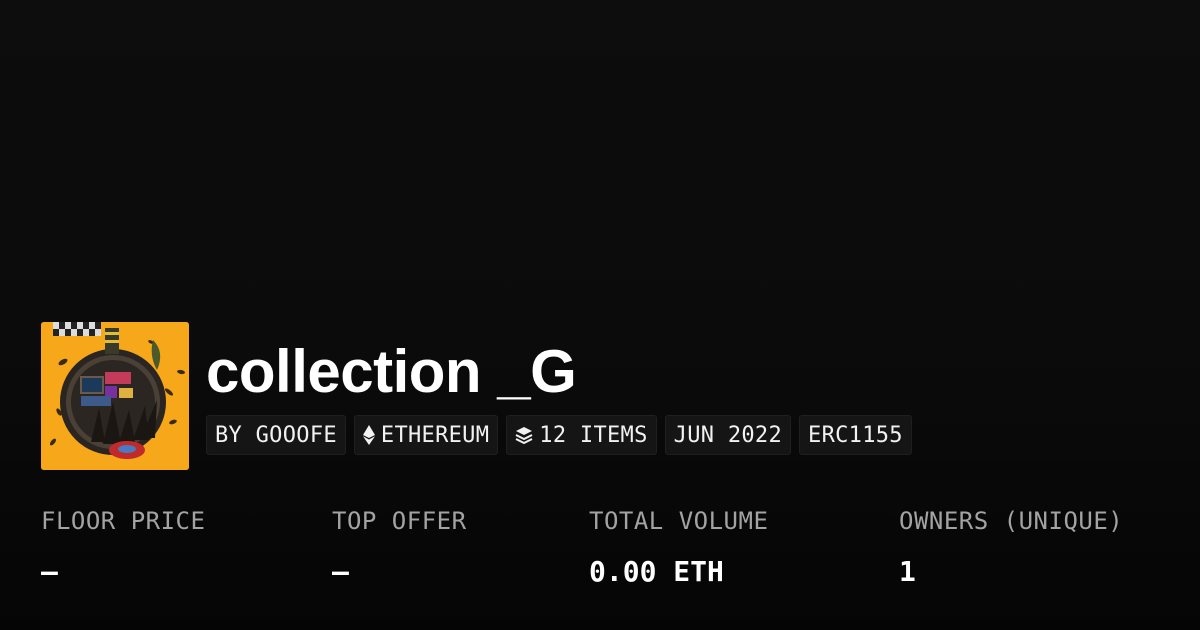  I want to click on standard-chip: ERC1155, so click(855, 435).